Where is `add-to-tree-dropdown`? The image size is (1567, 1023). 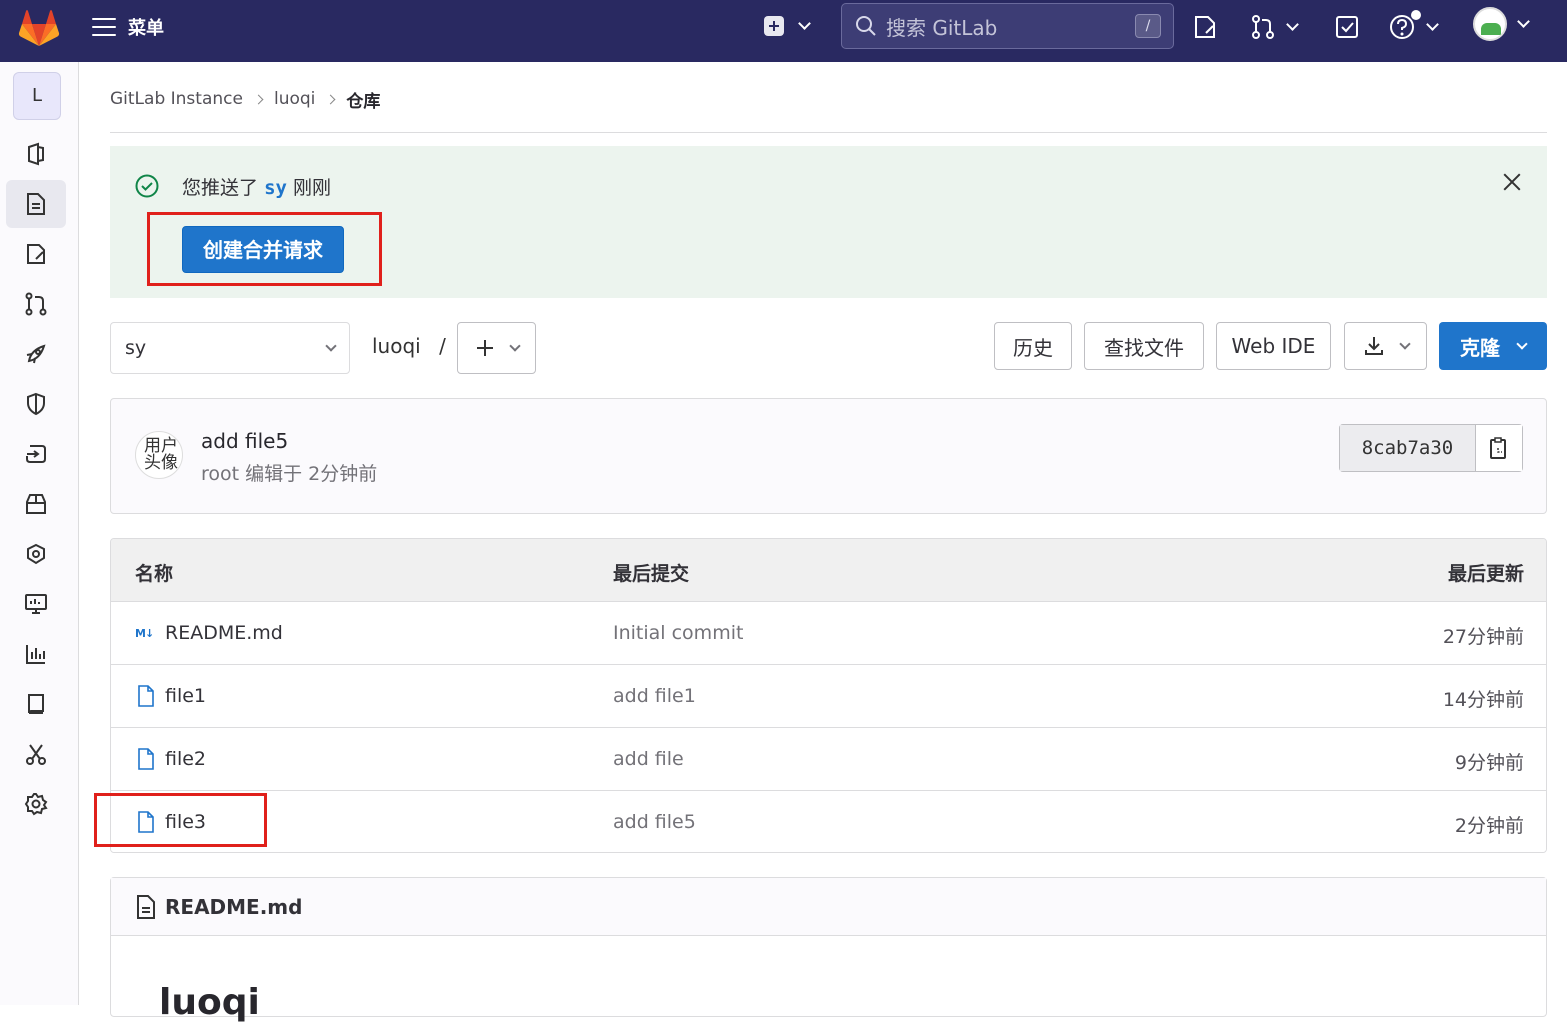 add-to-tree-dropdown is located at coordinates (496, 348).